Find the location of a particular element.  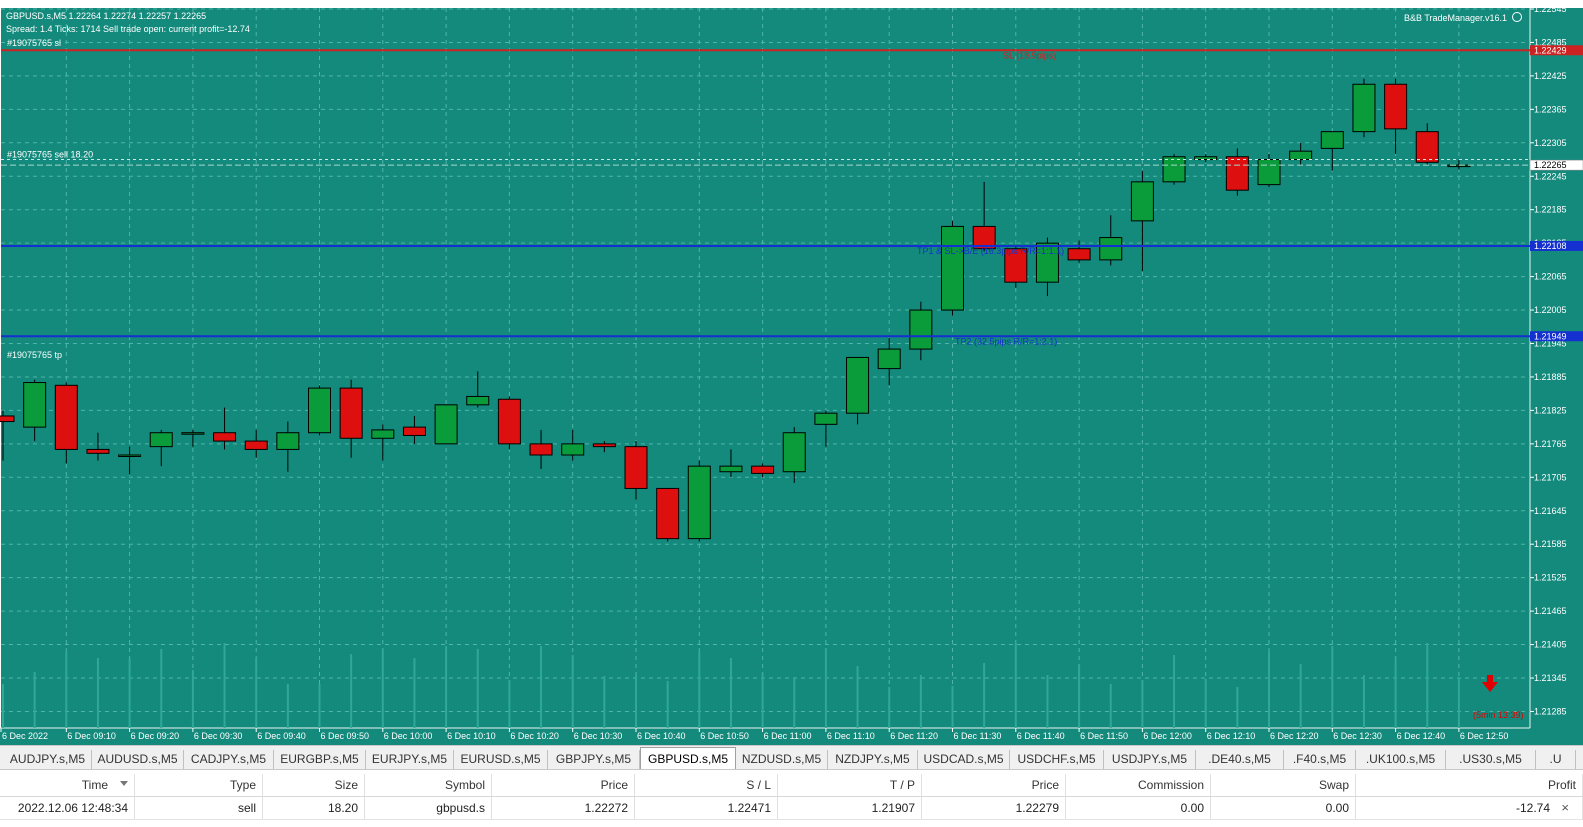

tab-eurusd-s-m5: EURUSD.s,M5 is located at coordinates (501, 759).